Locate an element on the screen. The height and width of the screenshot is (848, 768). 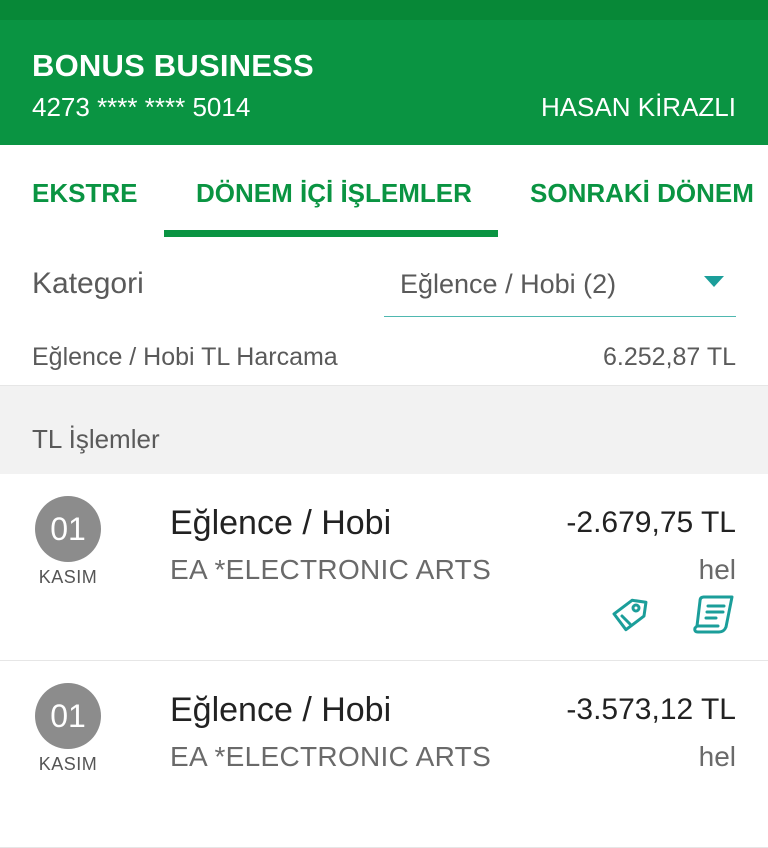
receipt-icon is located at coordinates (714, 614).